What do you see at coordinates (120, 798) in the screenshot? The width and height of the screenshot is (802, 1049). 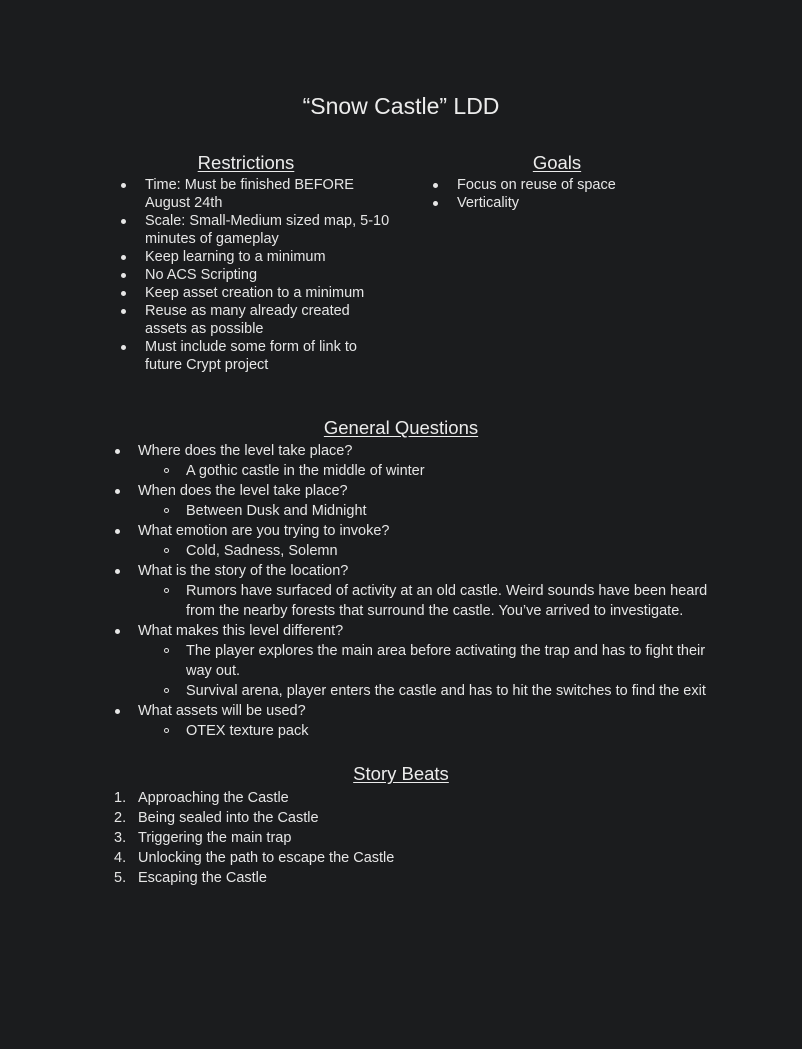 I see `list-number: 1.` at bounding box center [120, 798].